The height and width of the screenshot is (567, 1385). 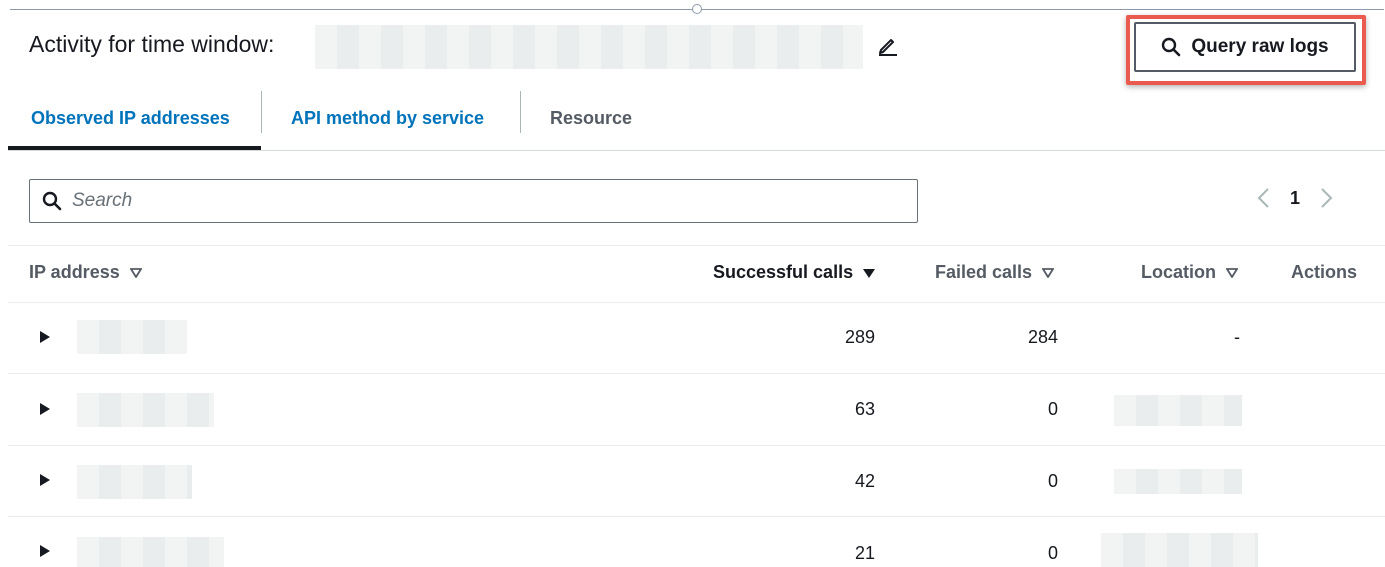 I want to click on column-header-label: Successful calls, so click(x=783, y=272).